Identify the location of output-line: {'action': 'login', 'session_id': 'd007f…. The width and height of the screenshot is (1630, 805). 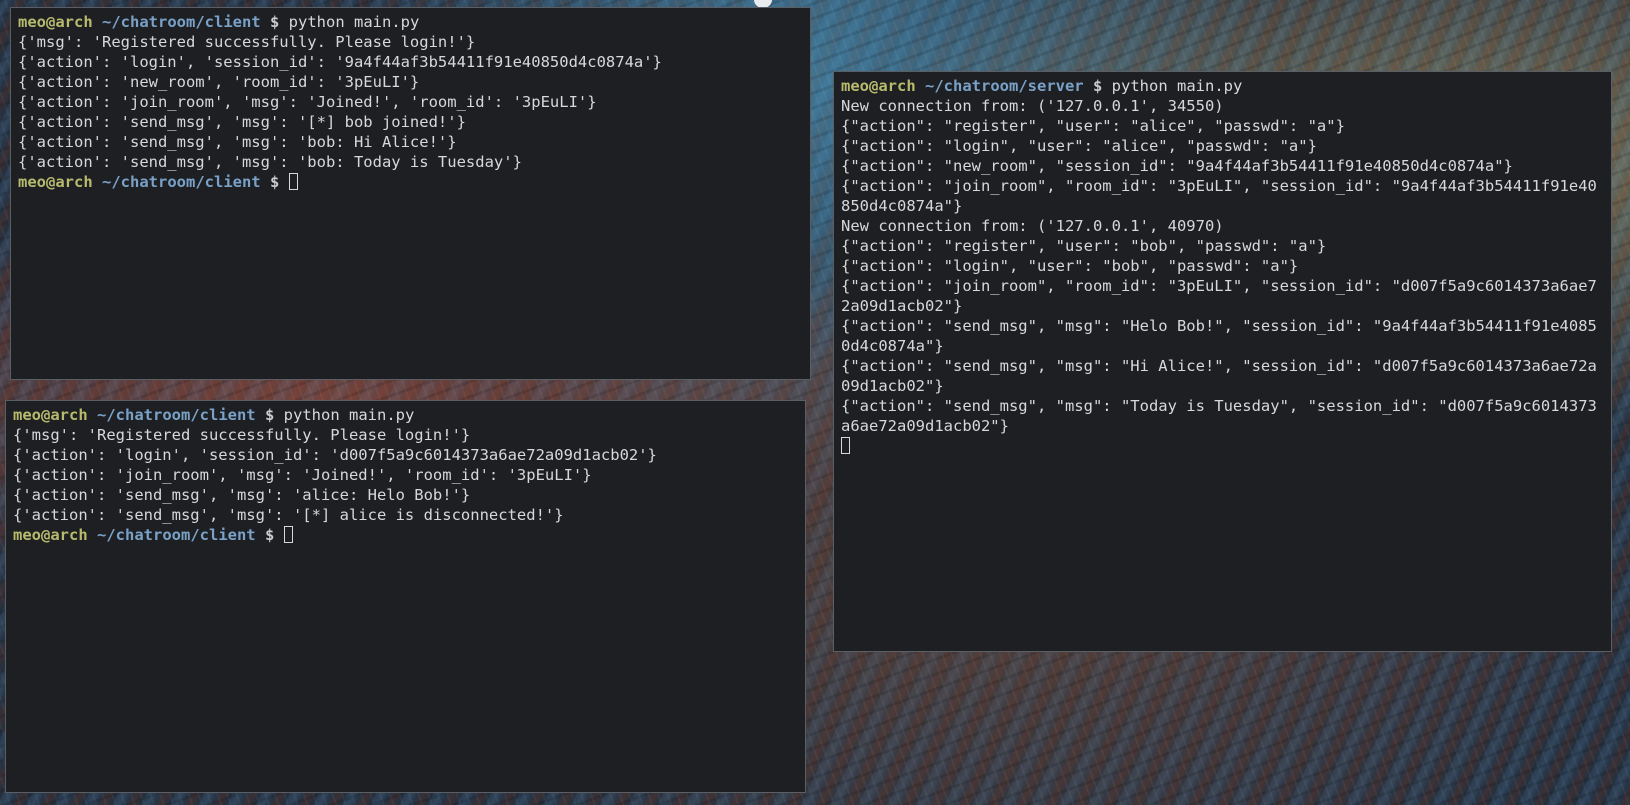
(335, 455).